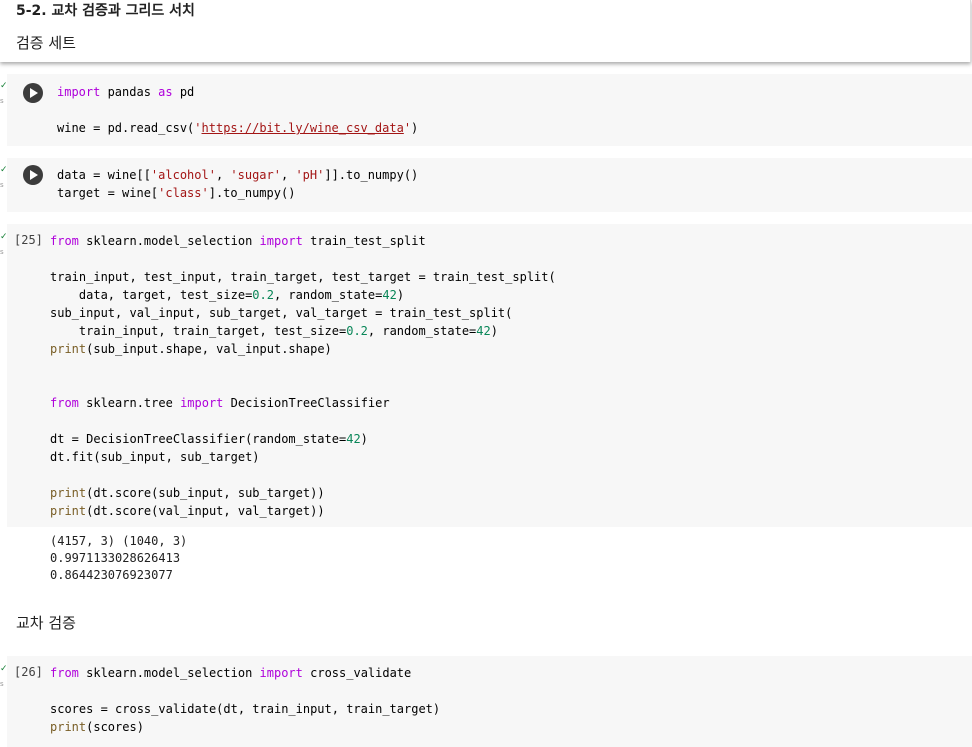  Describe the element at coordinates (28, 240) in the screenshot. I see `execution-count: [25]` at that location.